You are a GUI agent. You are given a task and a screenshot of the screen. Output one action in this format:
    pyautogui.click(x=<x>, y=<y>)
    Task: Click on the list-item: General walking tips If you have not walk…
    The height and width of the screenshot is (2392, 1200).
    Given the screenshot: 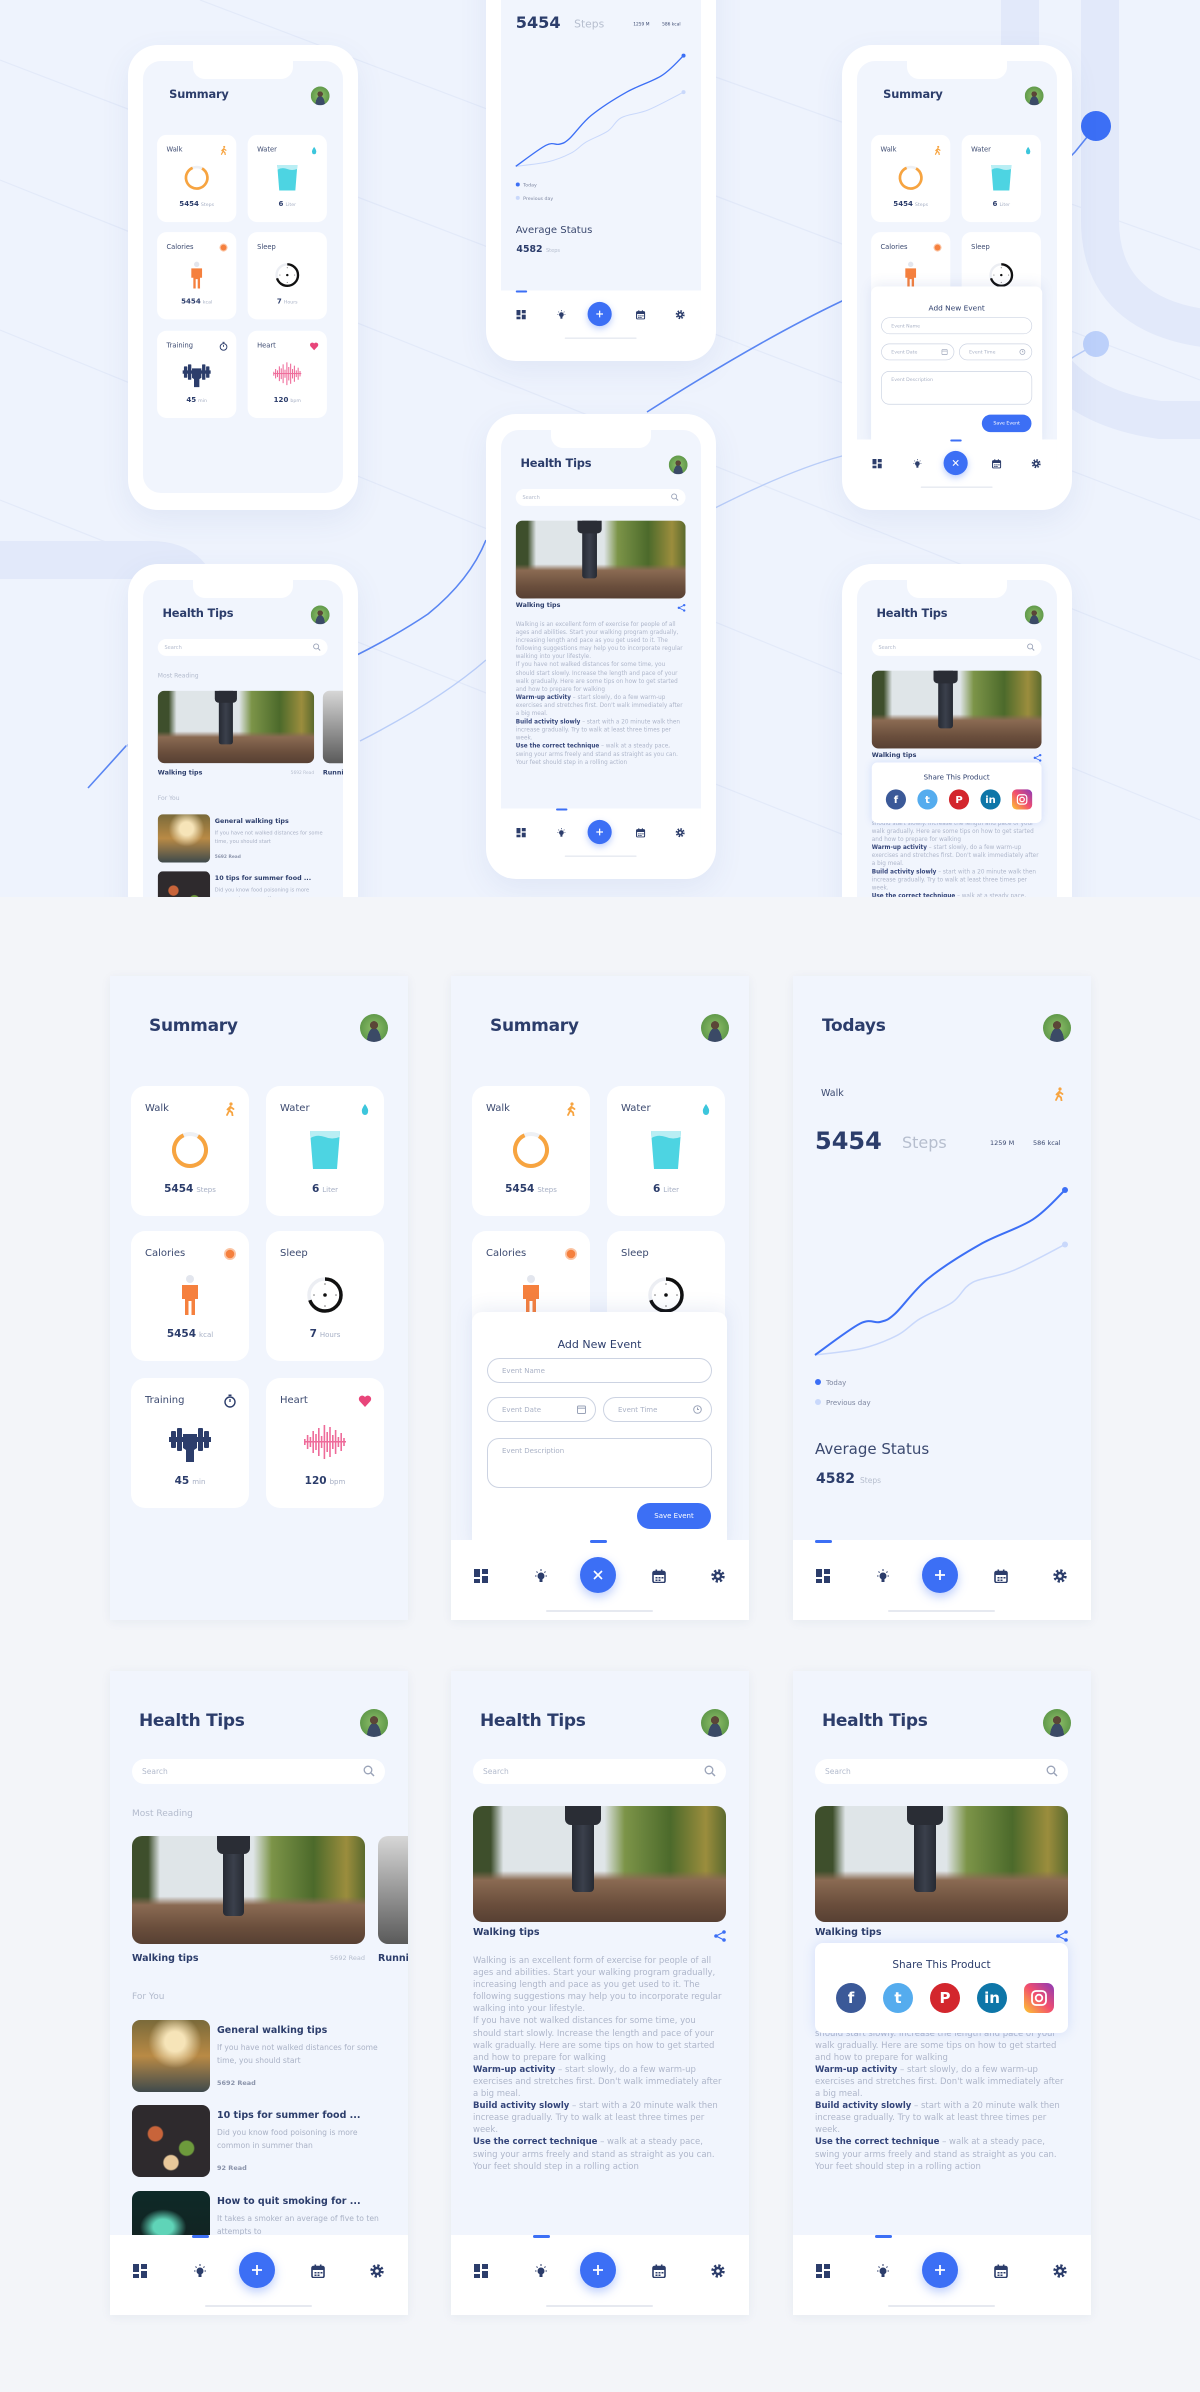 What is the action you would take?
    pyautogui.click(x=242, y=838)
    